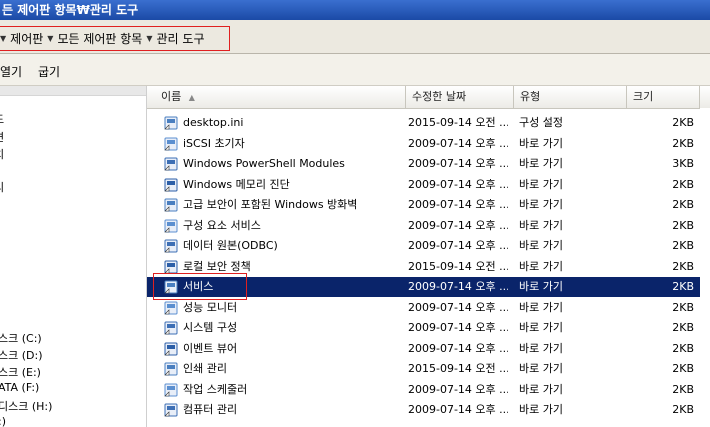  What do you see at coordinates (171, 96) in the screenshot?
I see `column-name-label: 이름` at bounding box center [171, 96].